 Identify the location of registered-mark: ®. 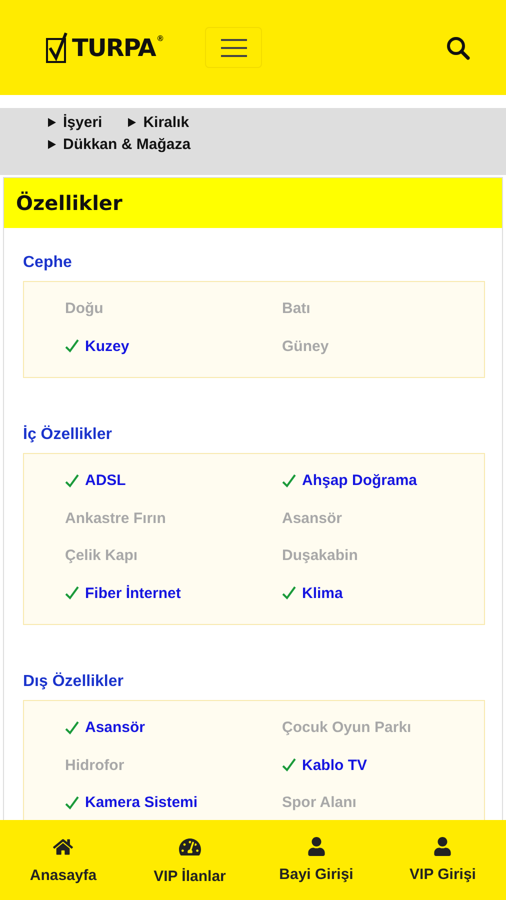
(160, 38).